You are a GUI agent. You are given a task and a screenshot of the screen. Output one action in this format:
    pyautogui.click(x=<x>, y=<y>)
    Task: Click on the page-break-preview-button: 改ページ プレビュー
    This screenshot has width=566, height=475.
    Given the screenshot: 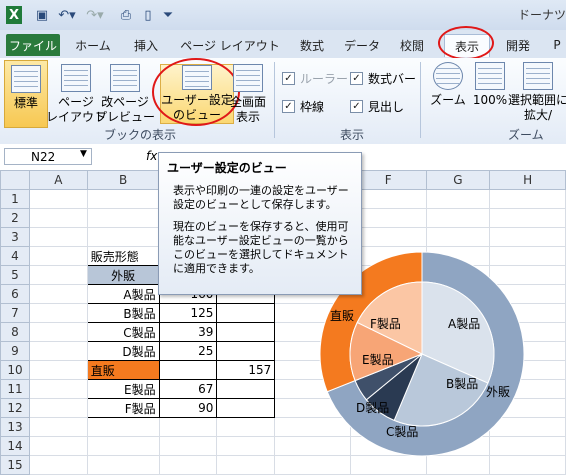 What is the action you would take?
    pyautogui.click(x=125, y=94)
    